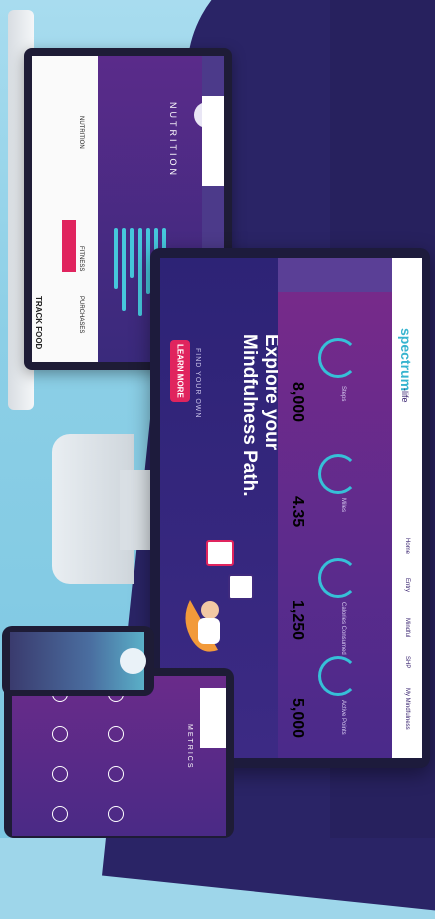  Describe the element at coordinates (213, 141) in the screenshot. I see `laptop-brand` at that location.